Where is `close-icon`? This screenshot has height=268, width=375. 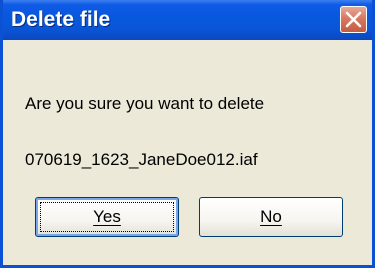 close-icon is located at coordinates (353, 19).